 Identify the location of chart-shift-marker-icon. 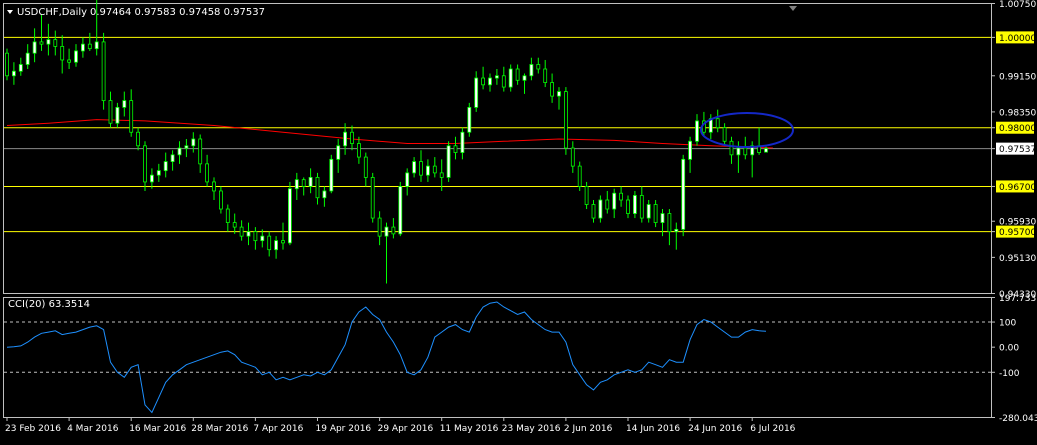
(793, 8).